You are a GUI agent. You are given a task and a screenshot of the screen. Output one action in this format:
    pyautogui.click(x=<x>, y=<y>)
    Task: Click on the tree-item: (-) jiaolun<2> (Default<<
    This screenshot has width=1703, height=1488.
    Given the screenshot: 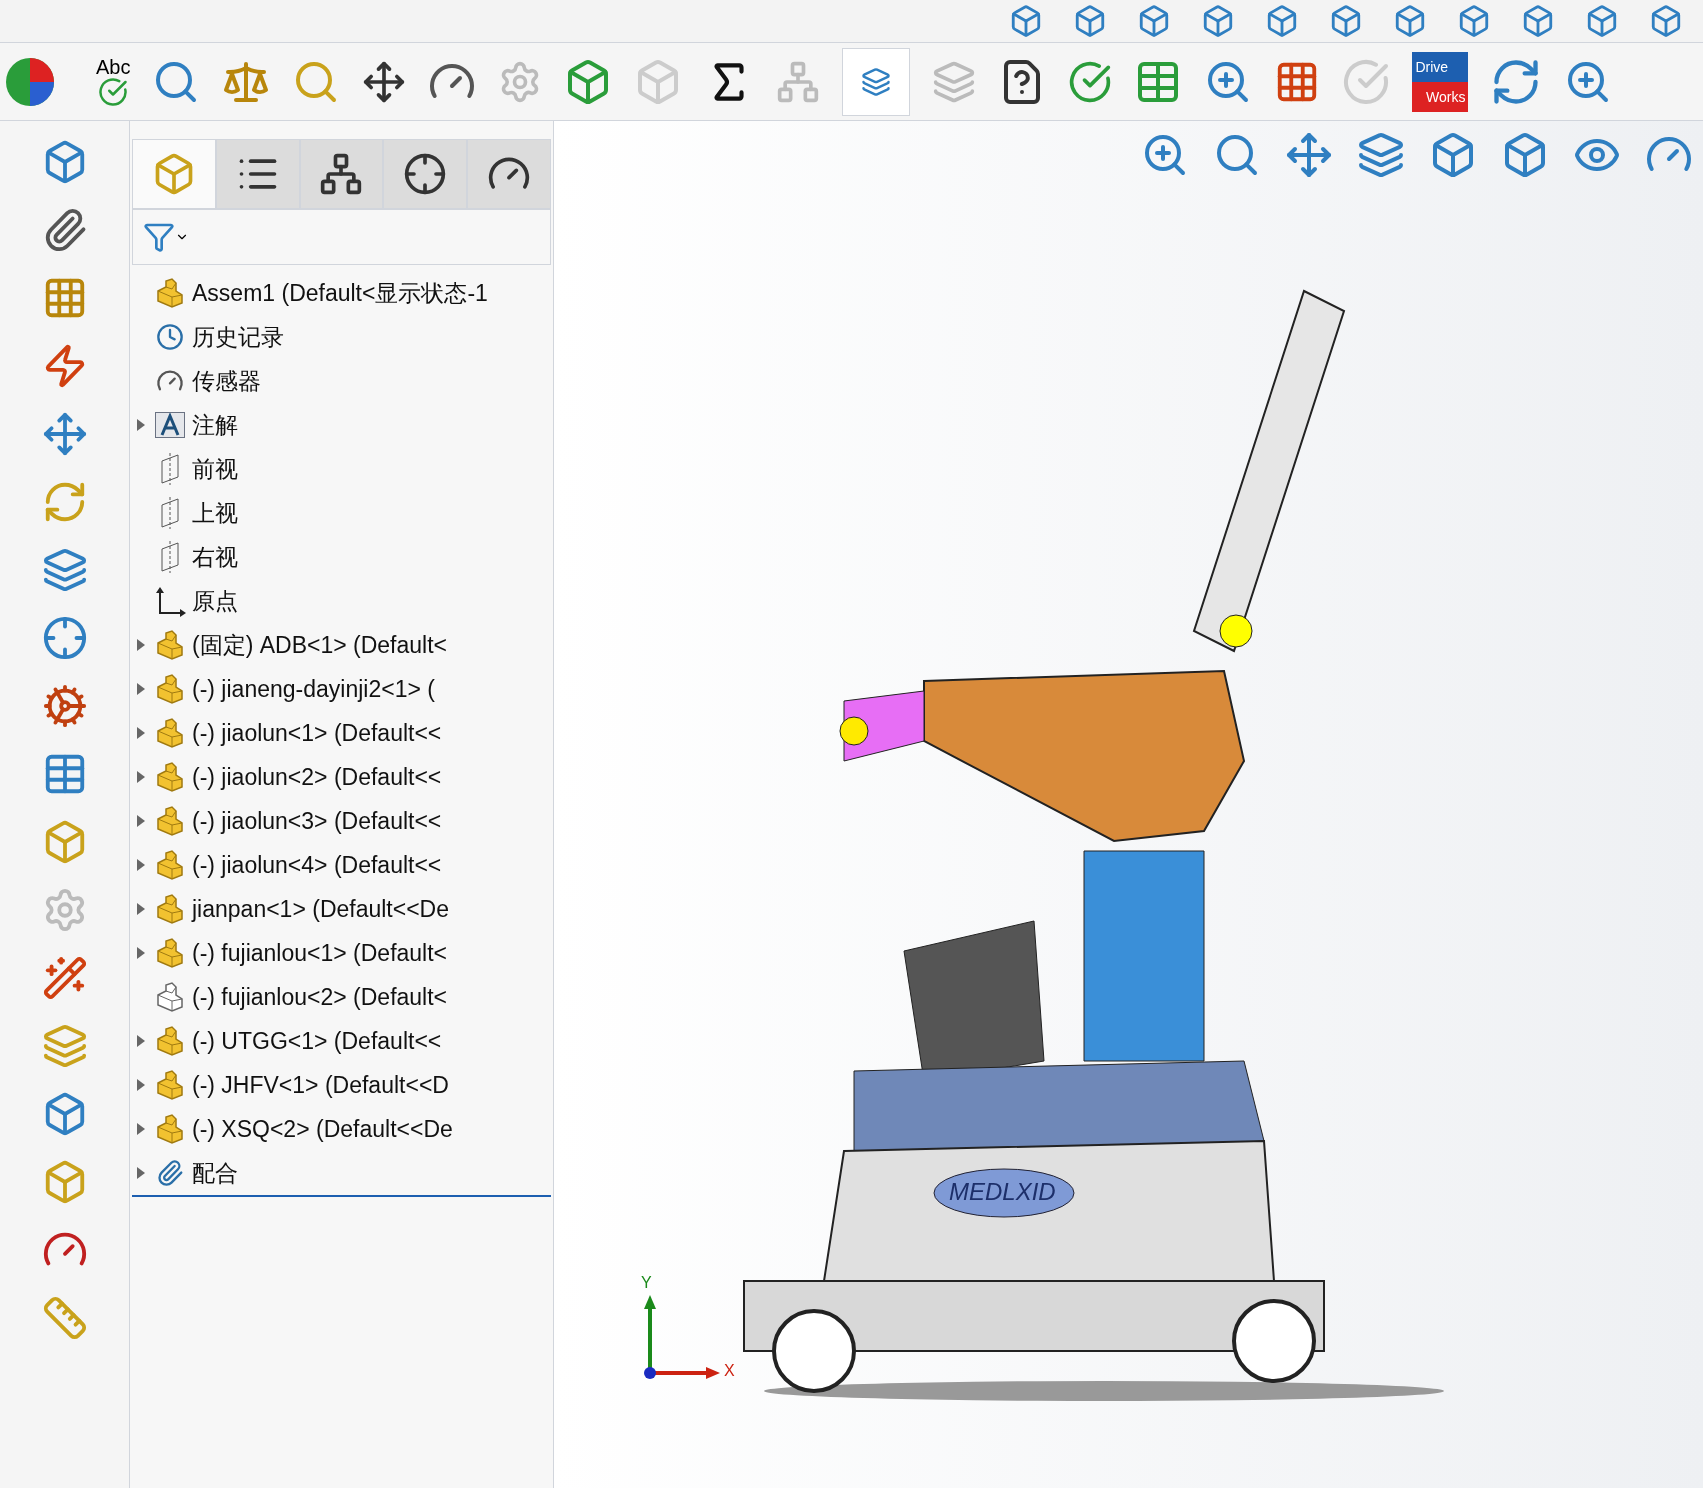 What is the action you would take?
    pyautogui.click(x=317, y=777)
    